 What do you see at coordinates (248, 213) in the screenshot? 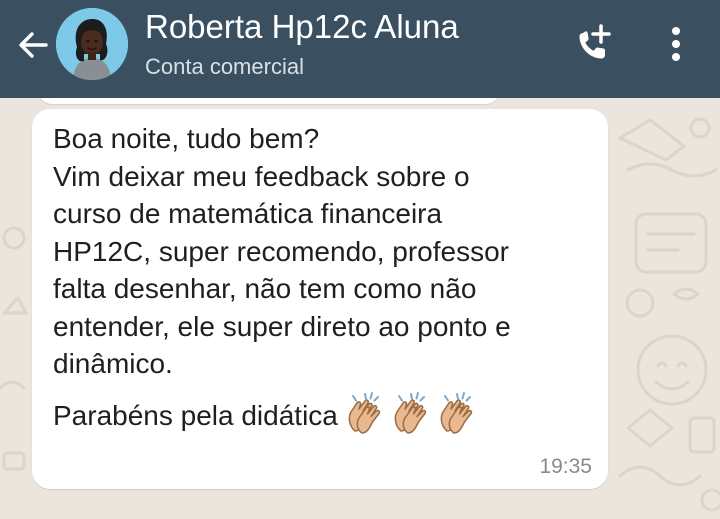
I see `message-line: curso de matemática financeira` at bounding box center [248, 213].